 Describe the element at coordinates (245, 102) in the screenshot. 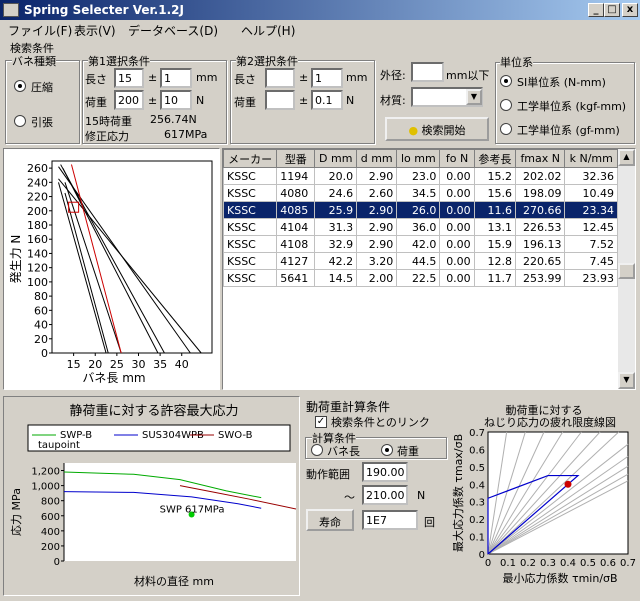

I see `cond2-load-label: 荷重` at that location.